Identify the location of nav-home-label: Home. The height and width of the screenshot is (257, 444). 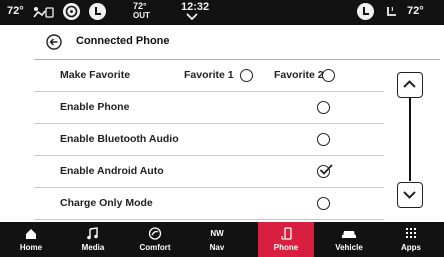
(31, 247).